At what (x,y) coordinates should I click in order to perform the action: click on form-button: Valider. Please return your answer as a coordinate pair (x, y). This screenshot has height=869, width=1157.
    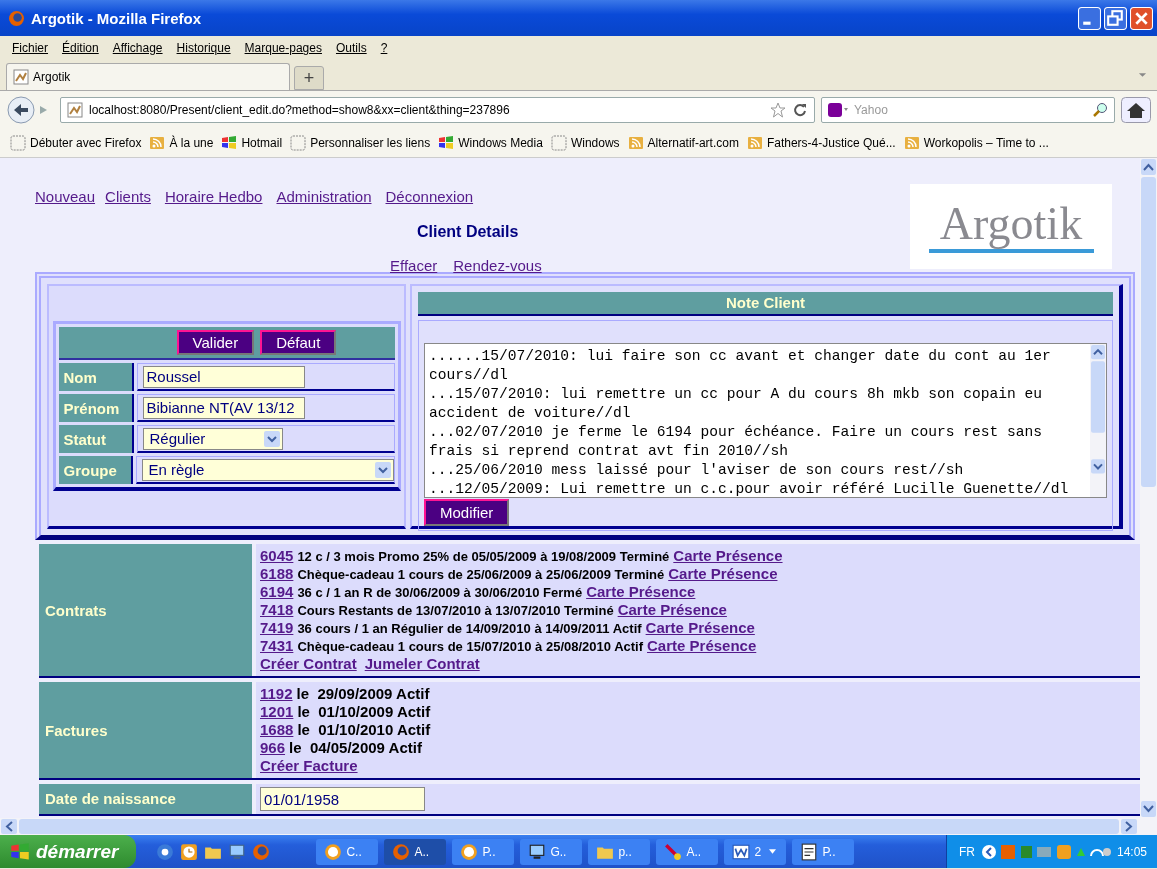
    Looking at the image, I should click on (215, 342).